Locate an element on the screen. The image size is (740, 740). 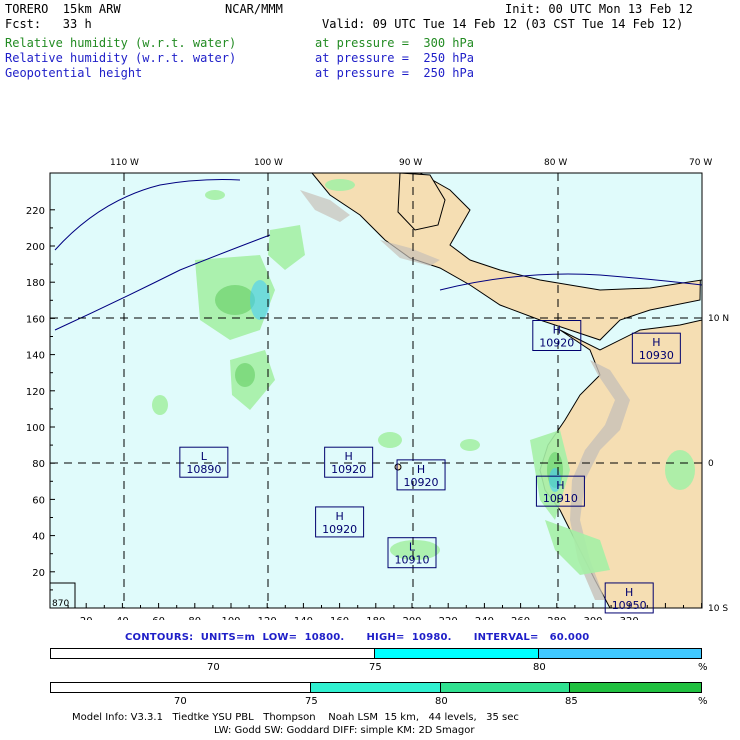
x-grid-label: 120 is located at coordinates (267, 618).